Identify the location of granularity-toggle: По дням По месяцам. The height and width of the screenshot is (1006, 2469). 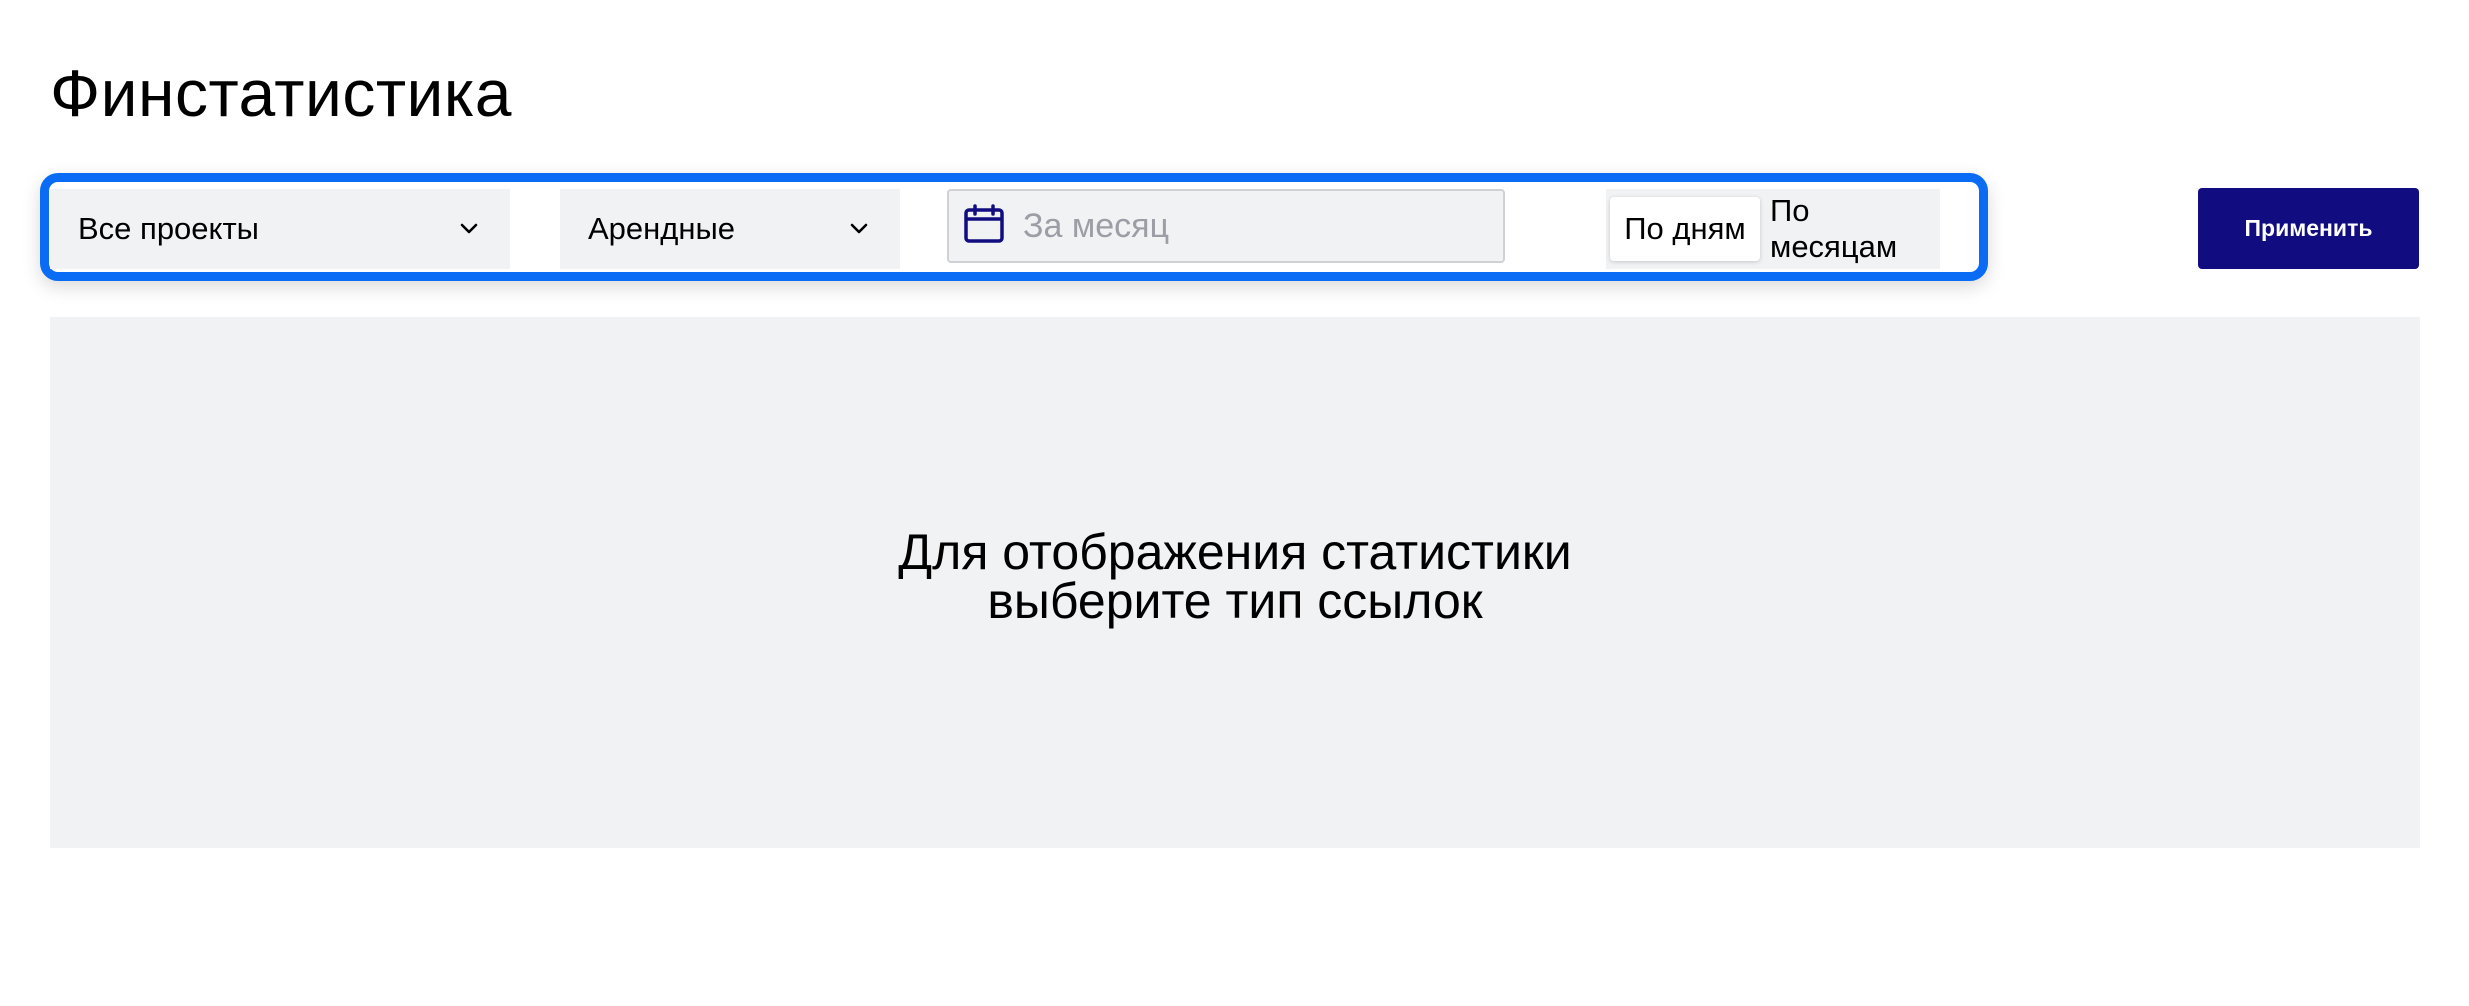
(1773, 229).